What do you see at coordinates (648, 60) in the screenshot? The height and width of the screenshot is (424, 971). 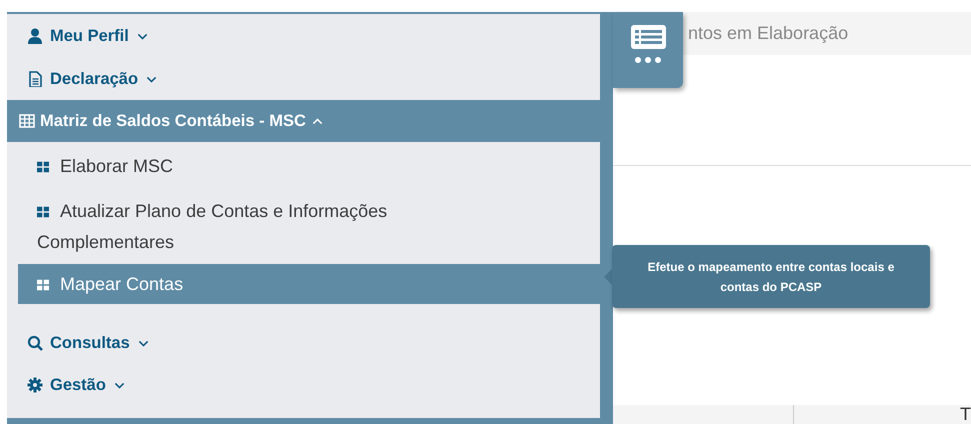 I see `more-icon` at bounding box center [648, 60].